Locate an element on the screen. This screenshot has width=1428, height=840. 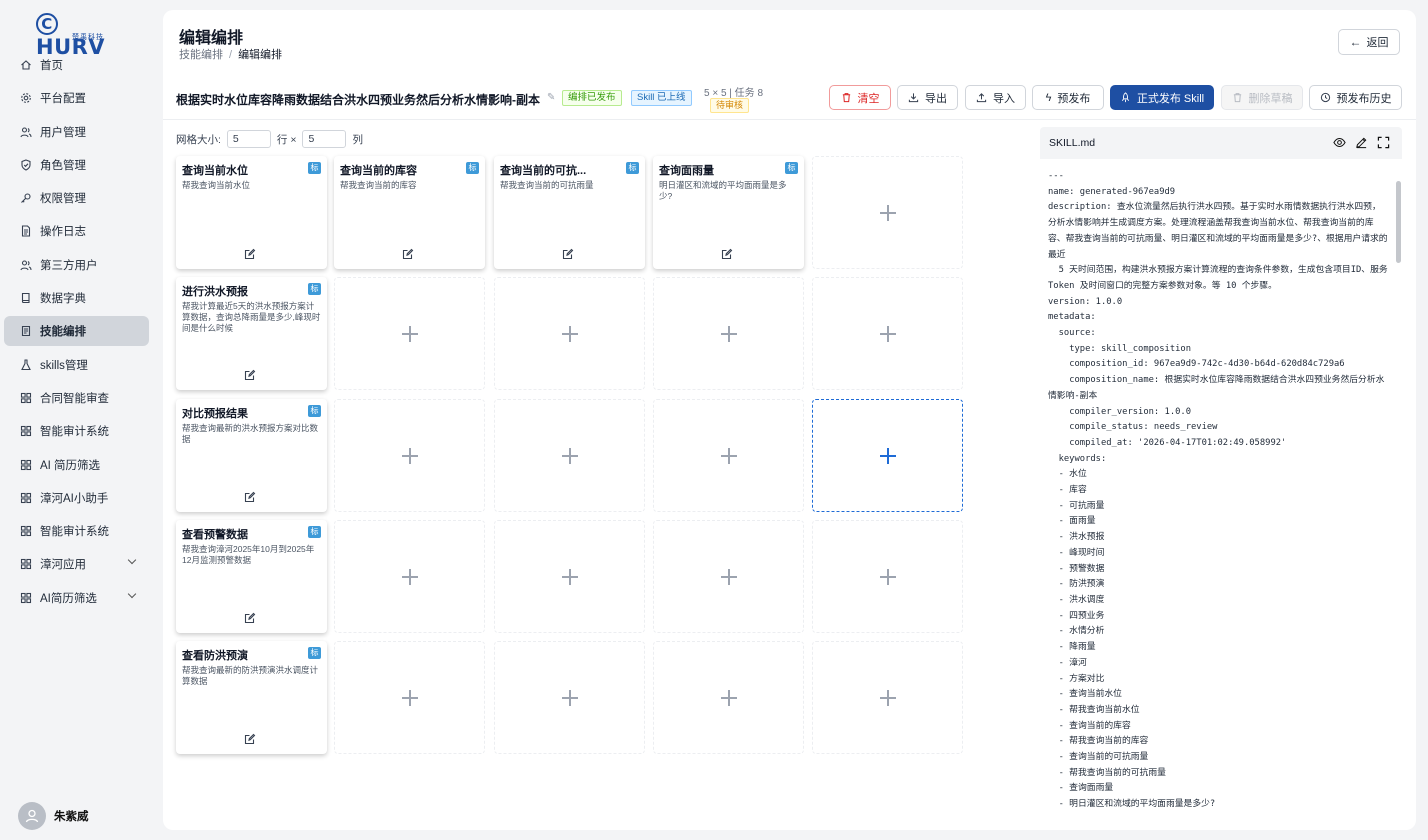
fullscreen-icon is located at coordinates (1383, 142).